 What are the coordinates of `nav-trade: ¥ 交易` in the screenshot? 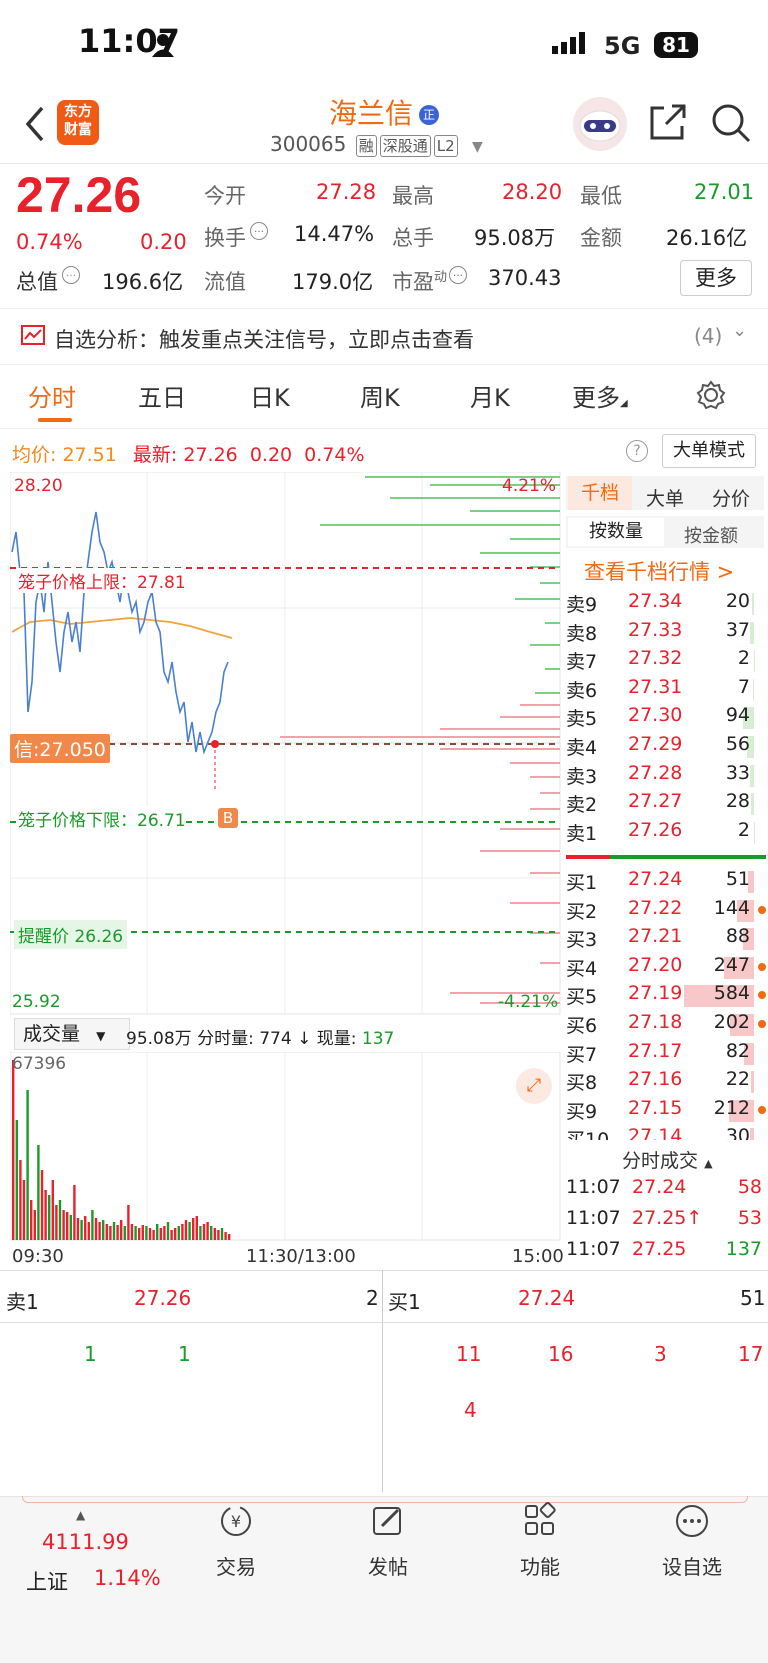 It's located at (236, 1541).